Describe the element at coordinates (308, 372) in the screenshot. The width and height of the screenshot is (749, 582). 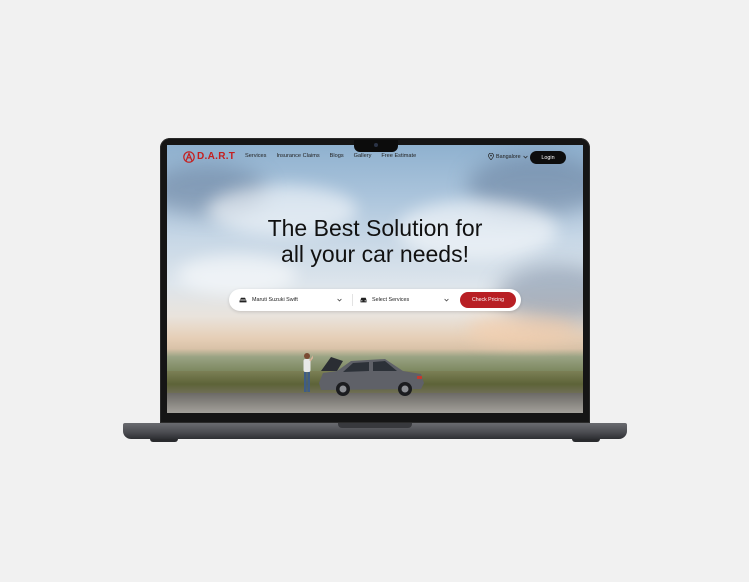
I see `person-image` at that location.